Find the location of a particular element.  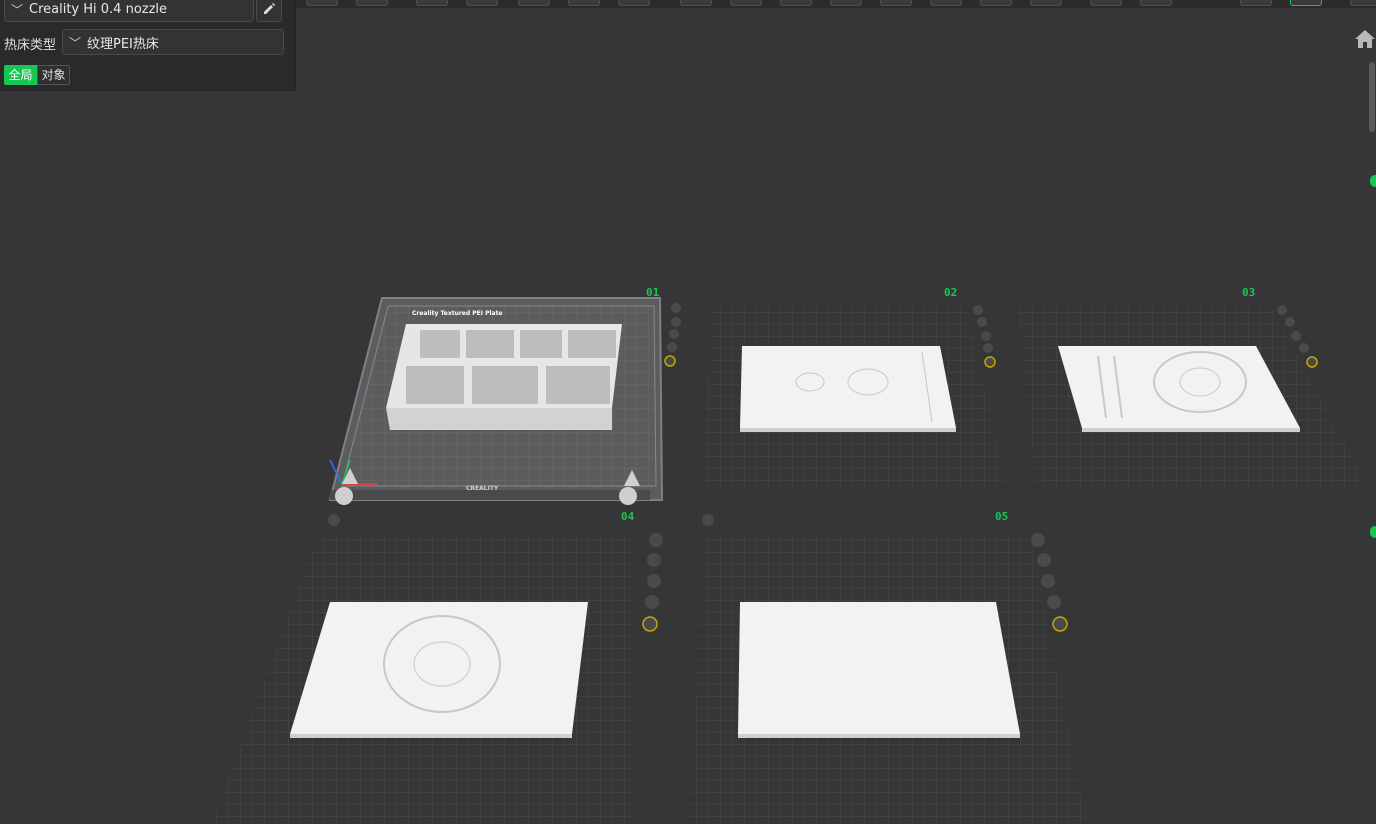

bed-type-label: 热床类型 is located at coordinates (30, 45).